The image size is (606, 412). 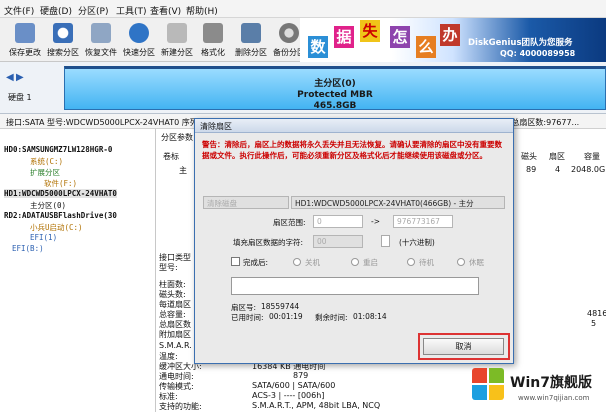 I want to click on banner-qq: QQ: 4000089958, so click(x=538, y=53).